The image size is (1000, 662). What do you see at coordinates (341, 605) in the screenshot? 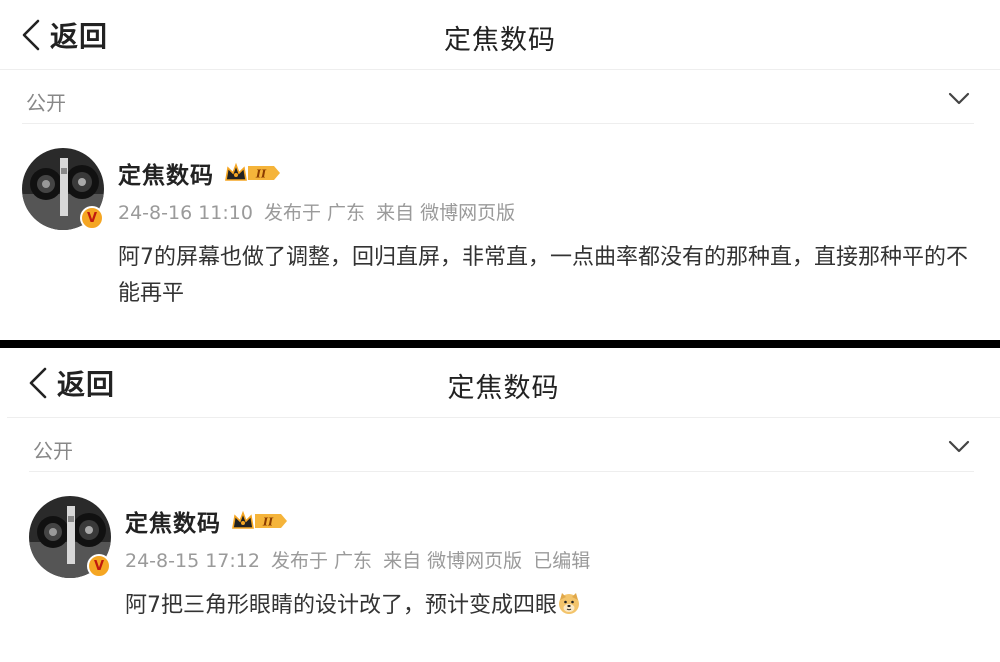
I see `post-text: 阿7把三角形眼睛的设计改了，预计变成四眼` at bounding box center [341, 605].